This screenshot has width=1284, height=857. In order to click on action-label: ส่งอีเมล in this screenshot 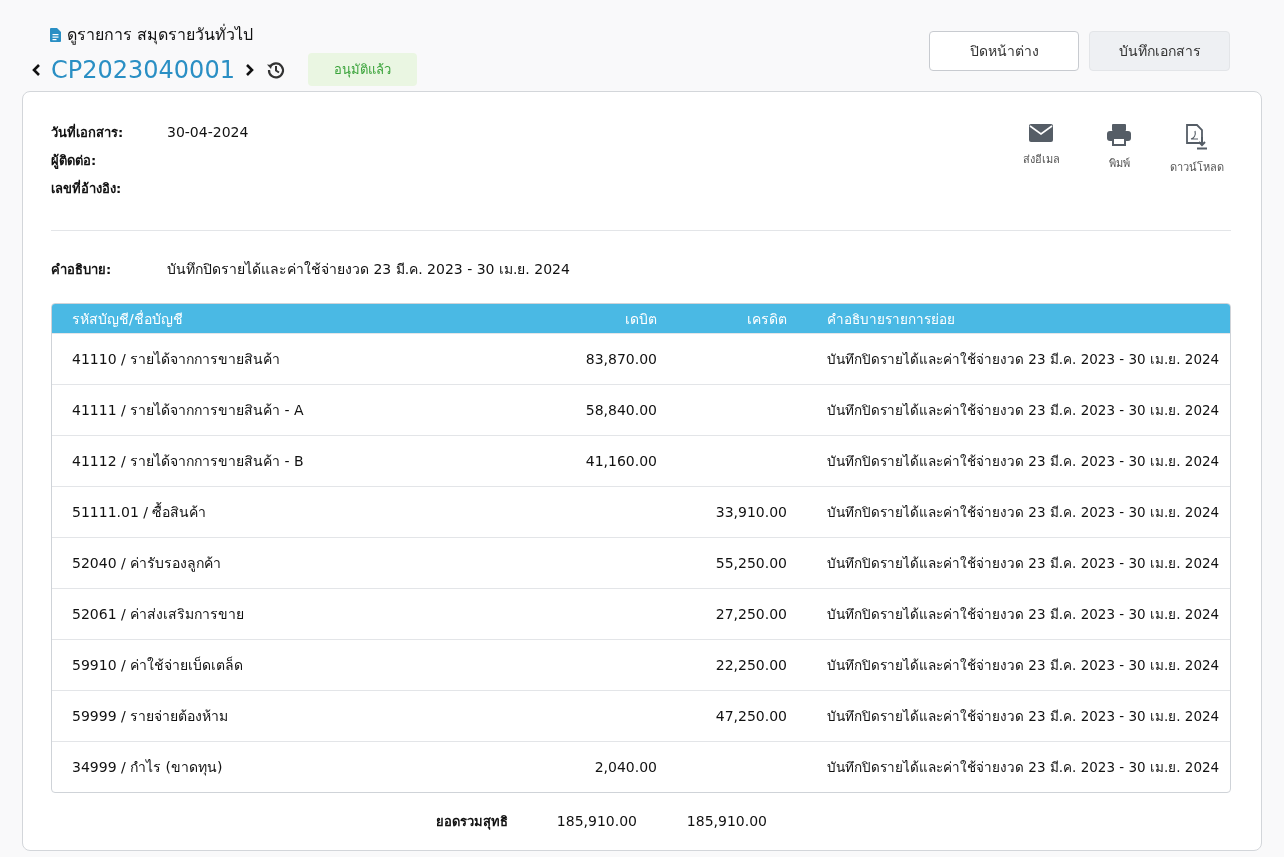, I will do `click(1041, 159)`.